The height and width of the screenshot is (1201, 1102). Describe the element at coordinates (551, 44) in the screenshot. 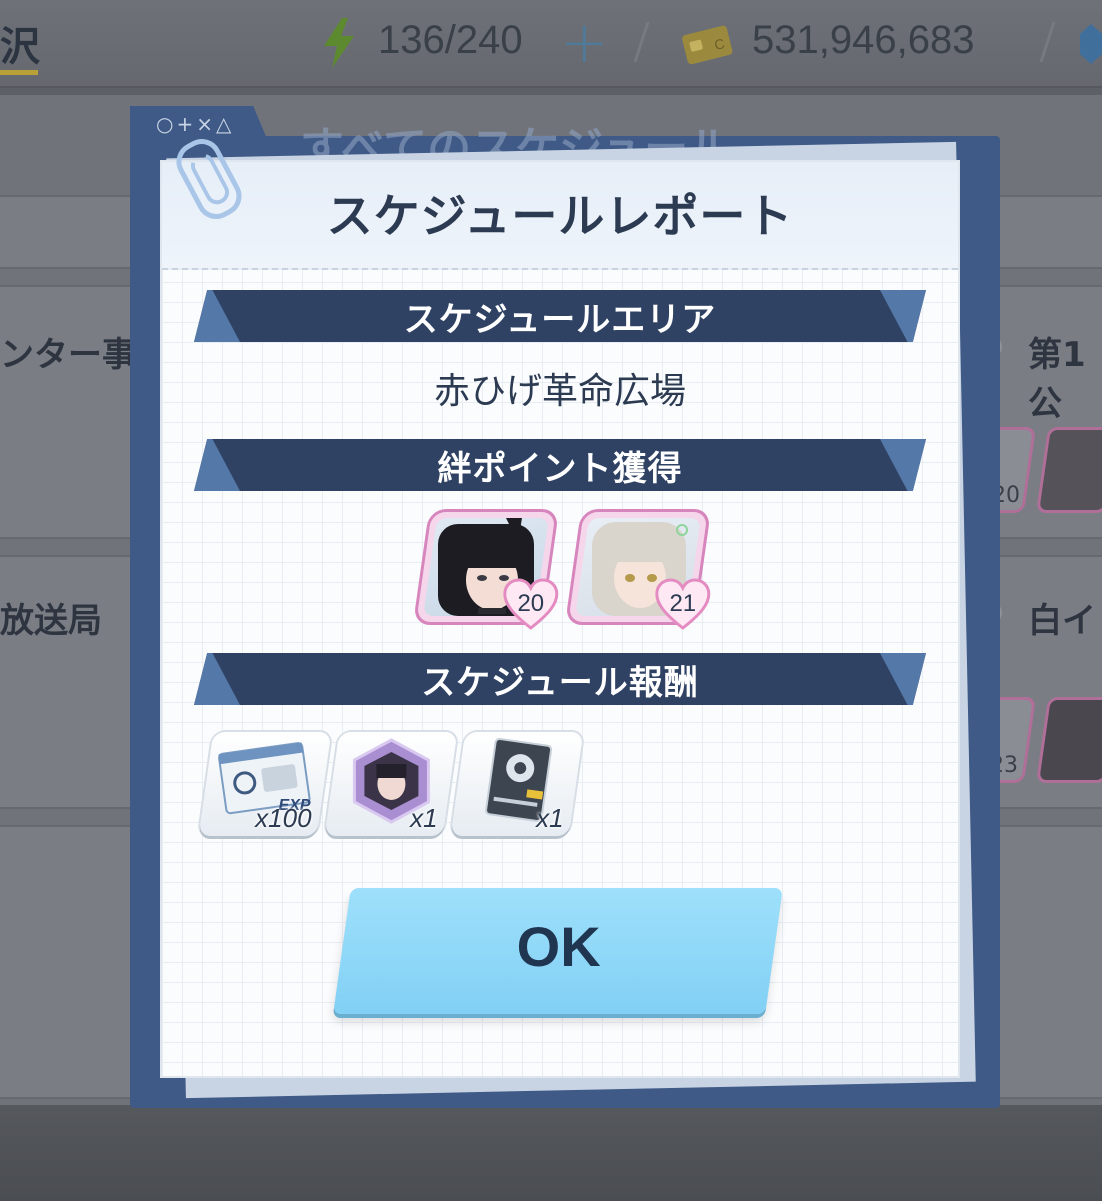

I see `top-resource-bar: 沢 136/240 + C 531,946,683` at that location.